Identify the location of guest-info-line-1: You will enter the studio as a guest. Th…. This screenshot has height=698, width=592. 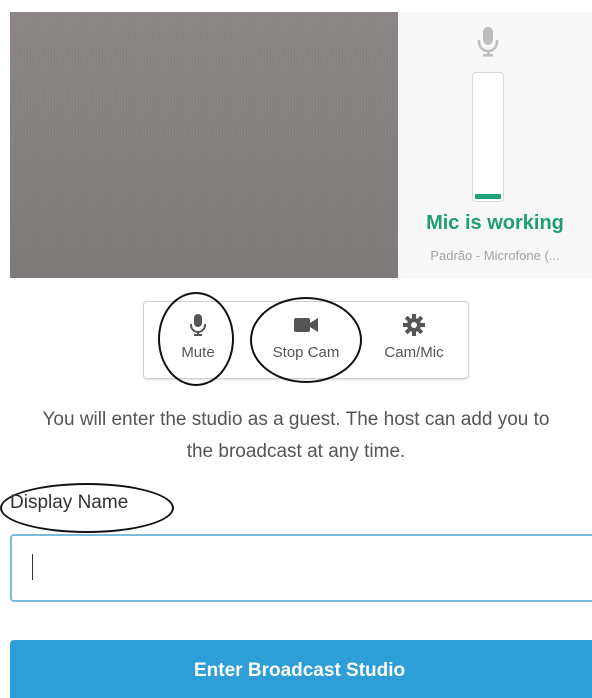
(296, 419).